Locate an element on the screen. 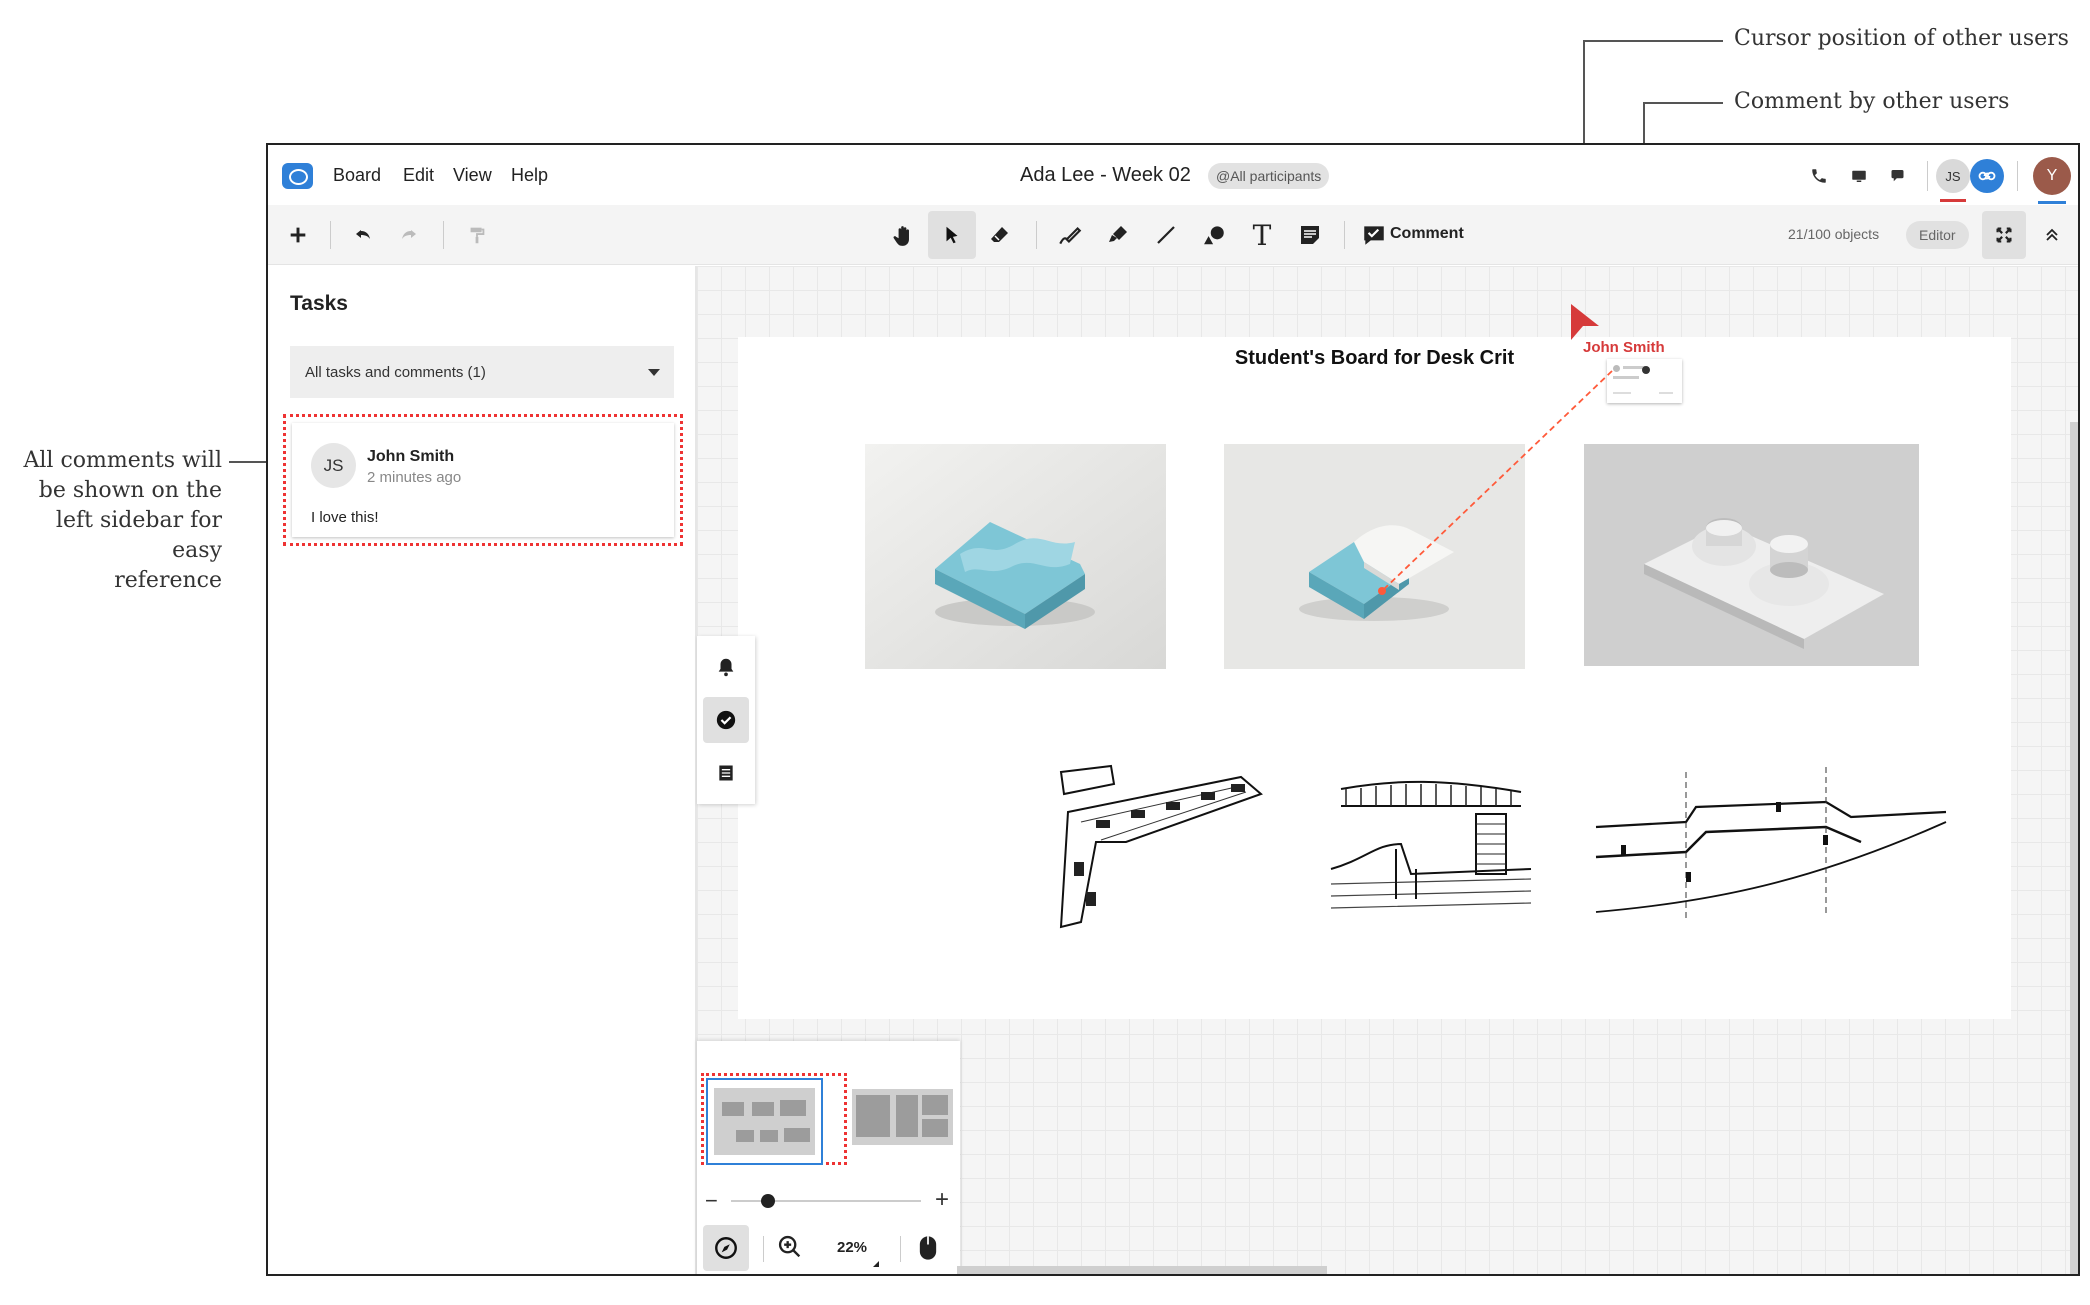 This screenshot has height=1305, width=2090. tasks-filter-dropdown: All tasks and comments (1) is located at coordinates (482, 372).